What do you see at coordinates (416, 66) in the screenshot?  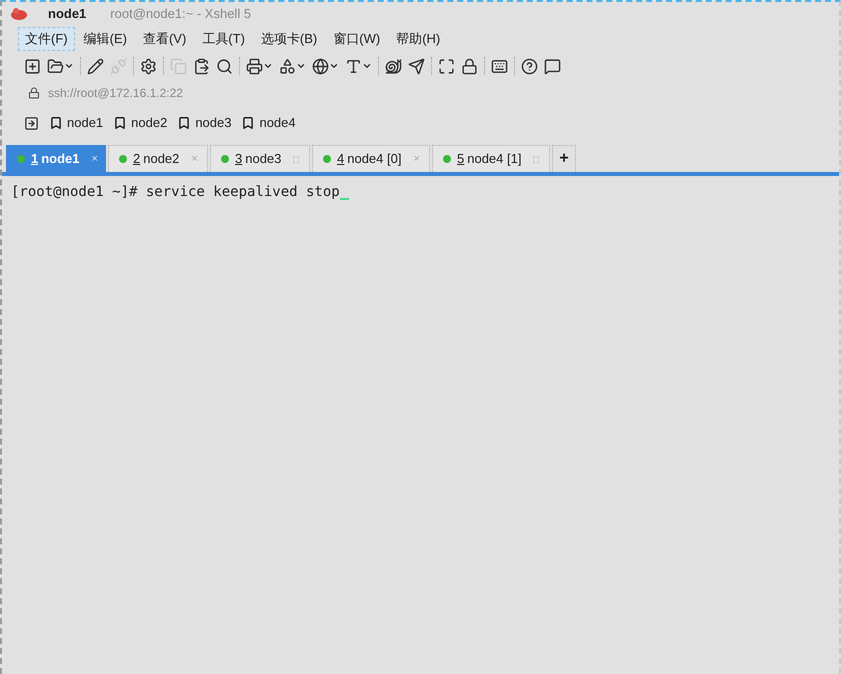 I see `send-button` at bounding box center [416, 66].